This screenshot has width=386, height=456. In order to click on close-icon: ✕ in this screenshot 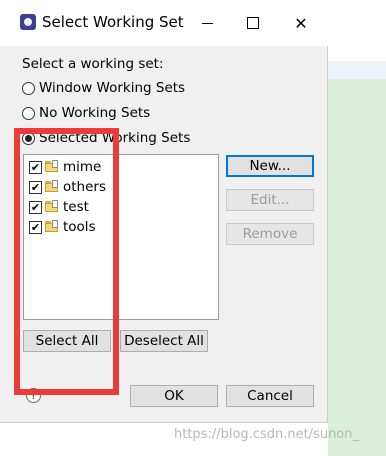, I will do `click(301, 23)`.